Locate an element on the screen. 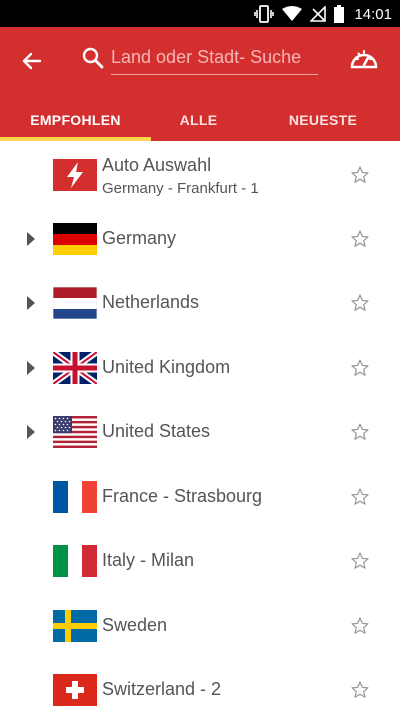  list-item-sublabel: Germany - Frankfurt - 1 is located at coordinates (180, 188).